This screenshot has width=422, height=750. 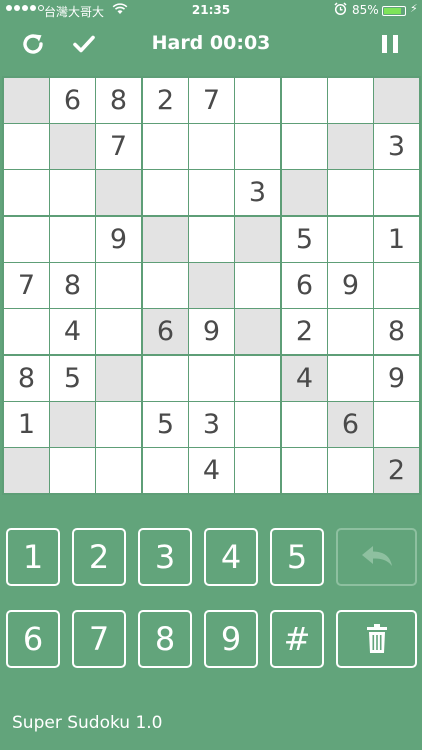 I want to click on undo-button, so click(x=376, y=557).